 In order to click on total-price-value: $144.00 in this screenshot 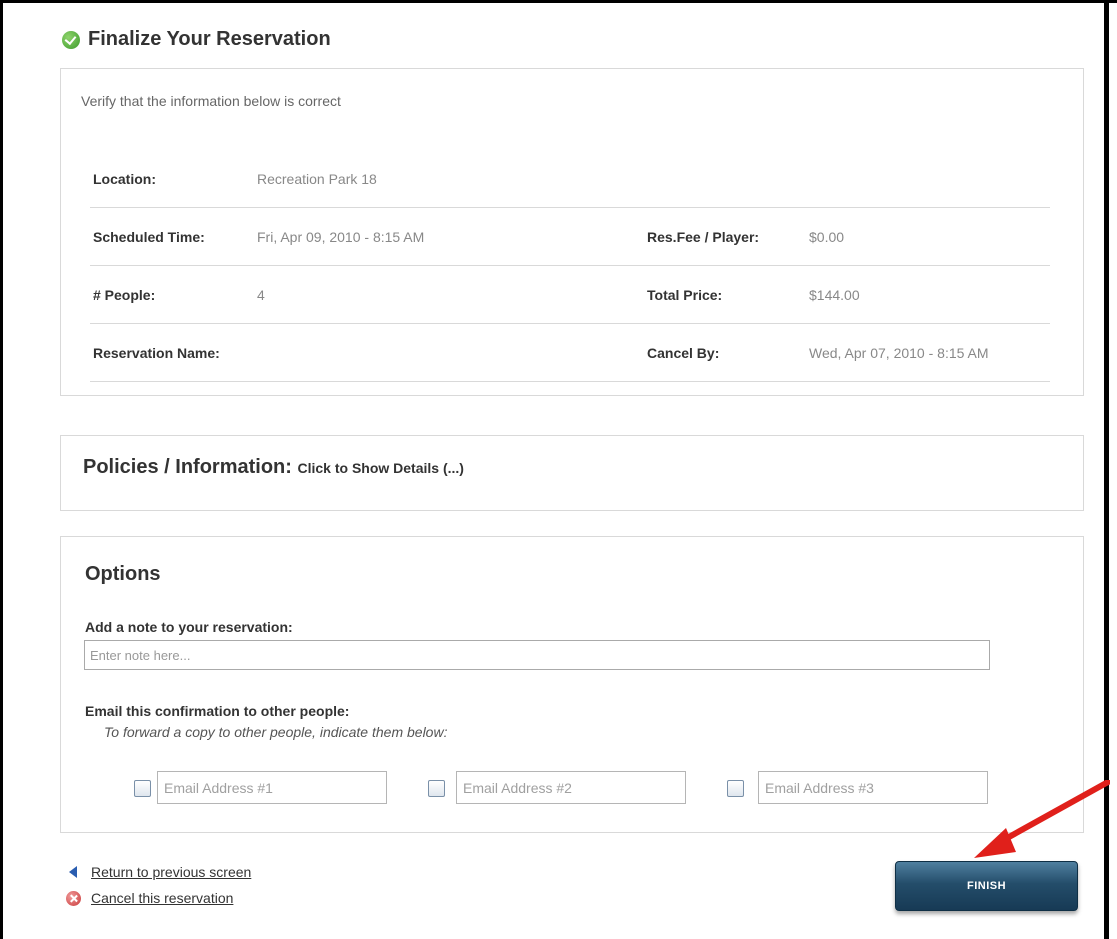, I will do `click(834, 295)`.